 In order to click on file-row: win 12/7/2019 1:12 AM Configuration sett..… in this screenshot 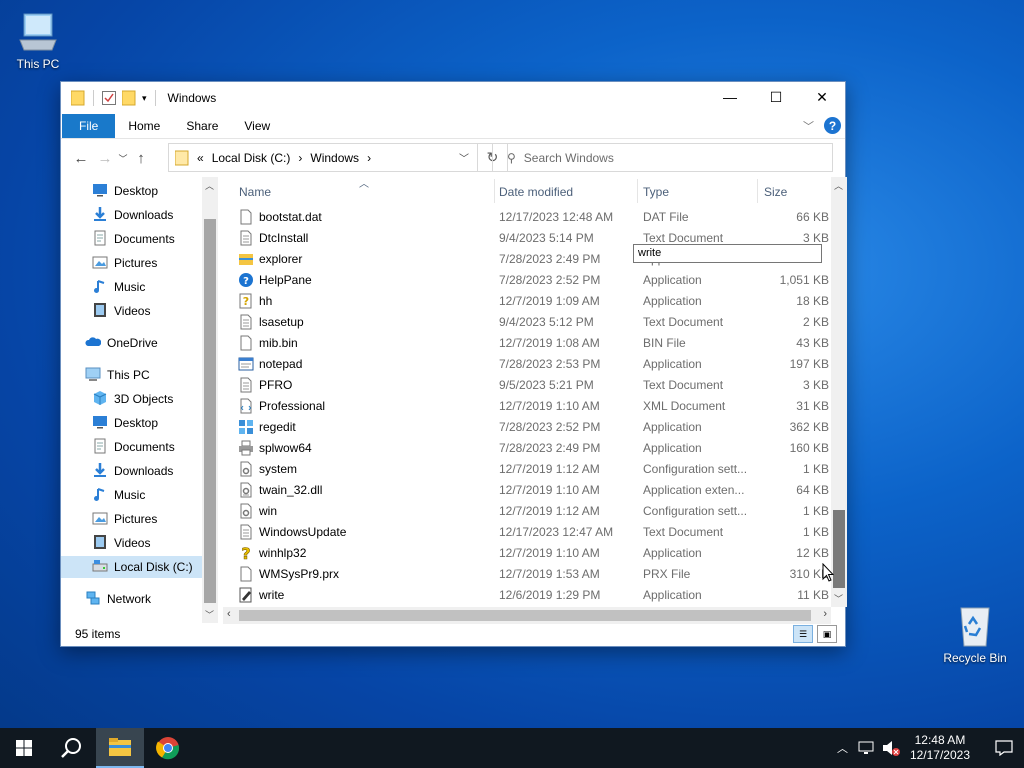, I will do `click(527, 510)`.